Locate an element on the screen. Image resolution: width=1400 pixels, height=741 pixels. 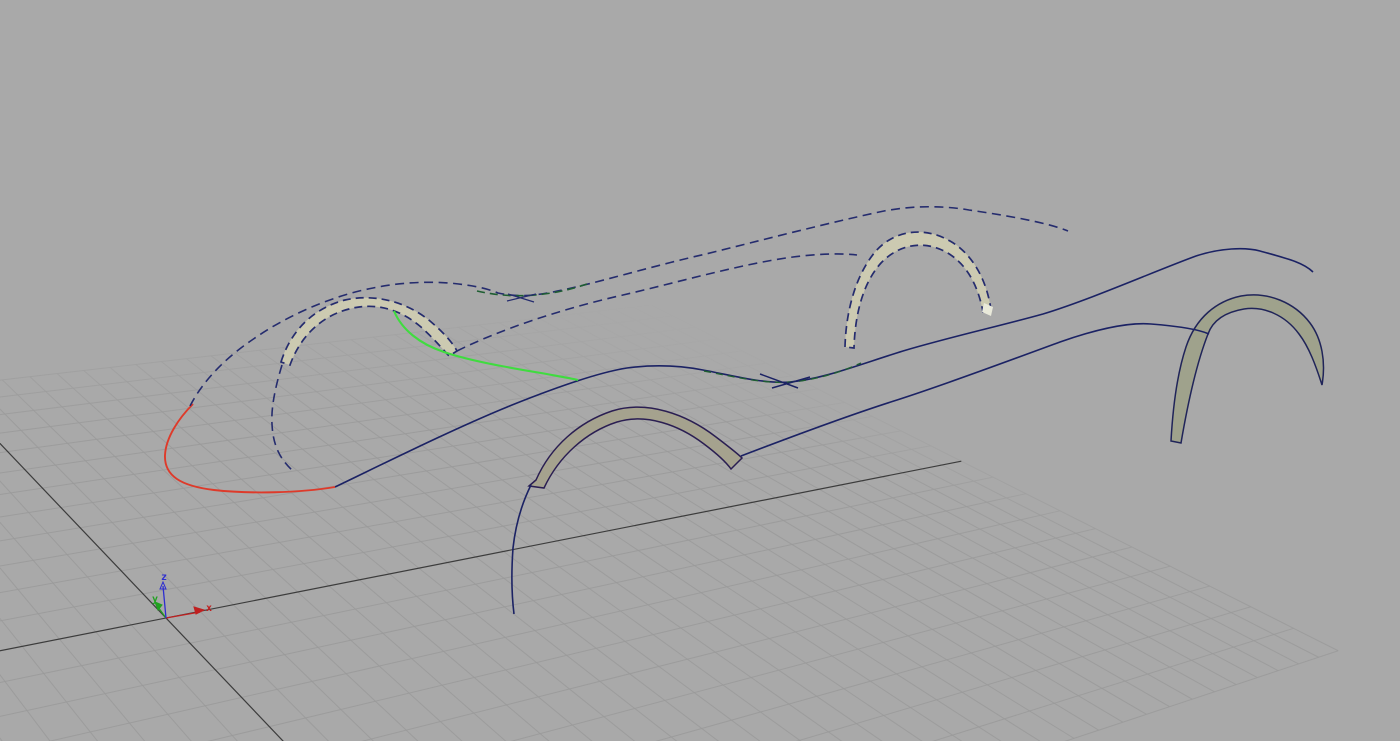
axis-label-x: x is located at coordinates (209, 608).